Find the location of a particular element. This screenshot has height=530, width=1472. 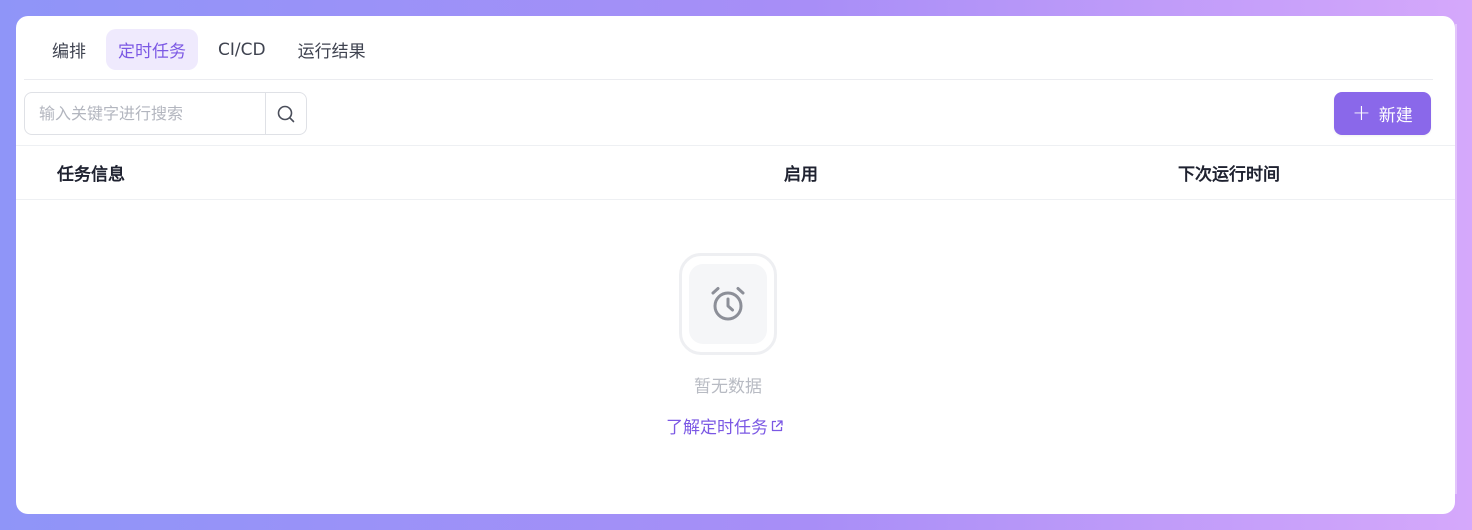

column-header-task-info: 任务信息 is located at coordinates (91, 175).